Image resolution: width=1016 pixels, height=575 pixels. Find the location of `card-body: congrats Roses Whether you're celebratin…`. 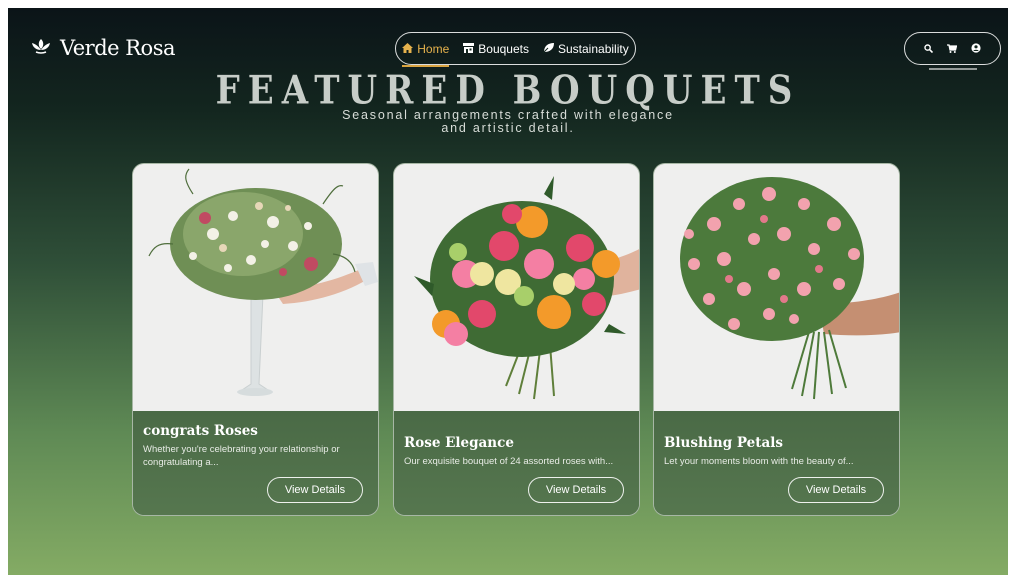

card-body: congrats Roses Whether you're celebratin… is located at coordinates (255, 463).